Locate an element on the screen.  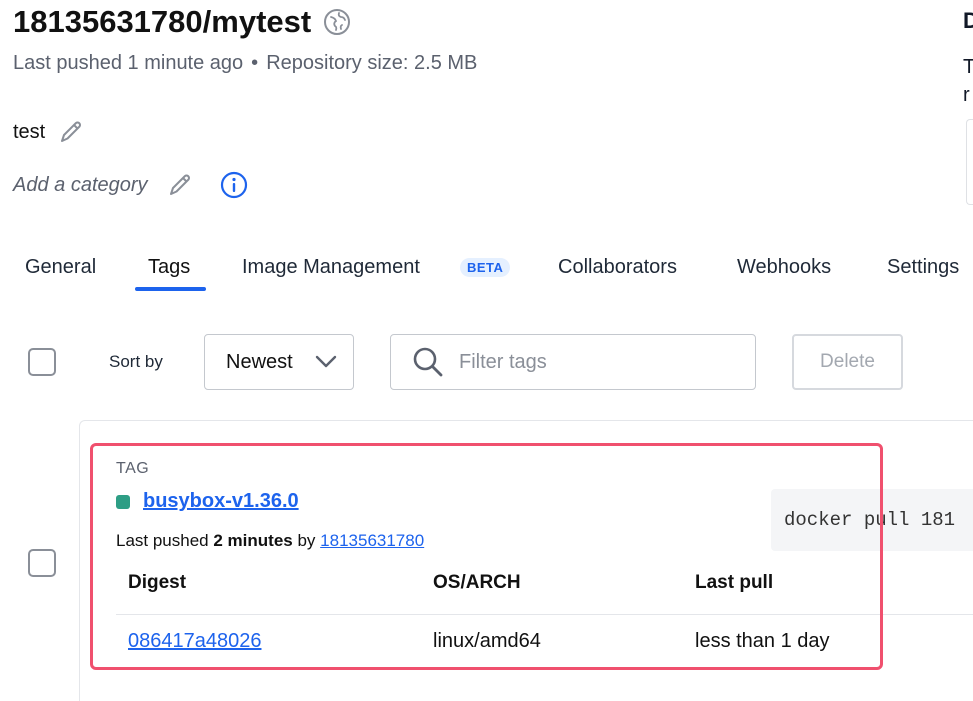
category-info-button is located at coordinates (234, 185).